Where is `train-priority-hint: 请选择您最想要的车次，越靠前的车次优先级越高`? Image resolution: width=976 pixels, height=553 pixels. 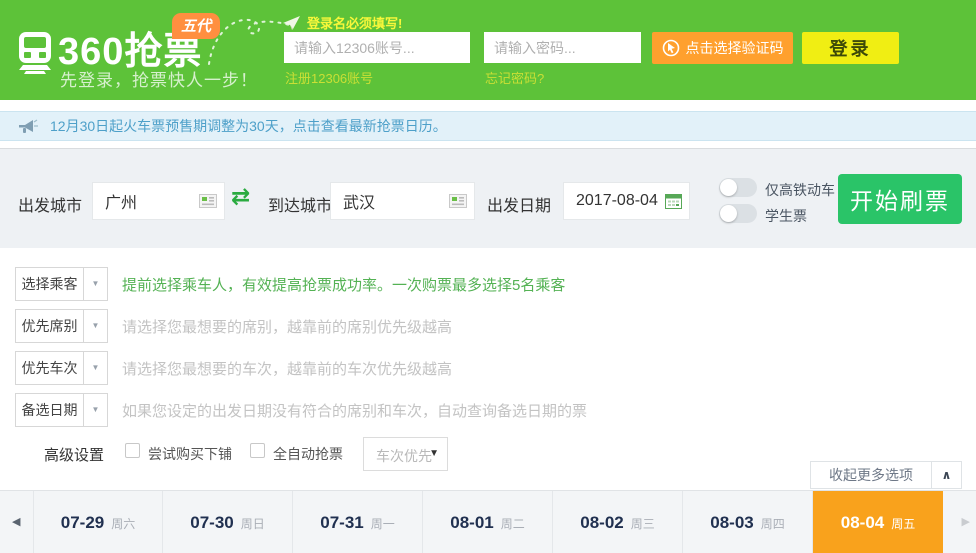 train-priority-hint: 请选择您最想要的车次，越靠前的车次优先级越高 is located at coordinates (287, 369).